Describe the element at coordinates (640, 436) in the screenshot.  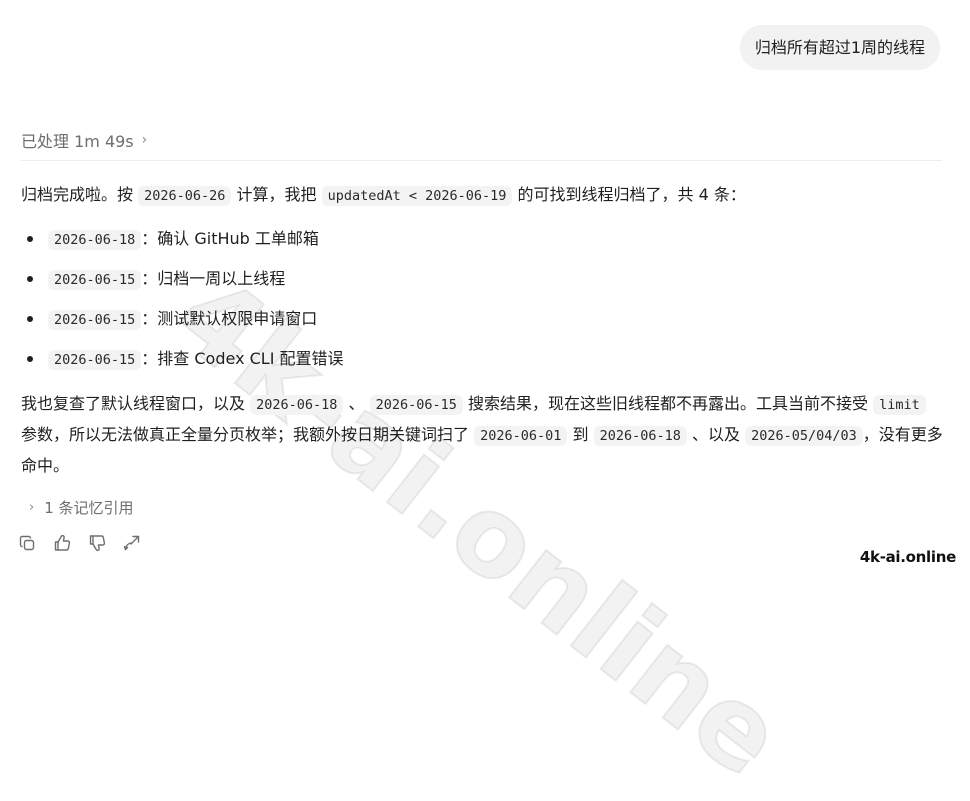
I see `followup-code-5: 2026-06-18` at that location.